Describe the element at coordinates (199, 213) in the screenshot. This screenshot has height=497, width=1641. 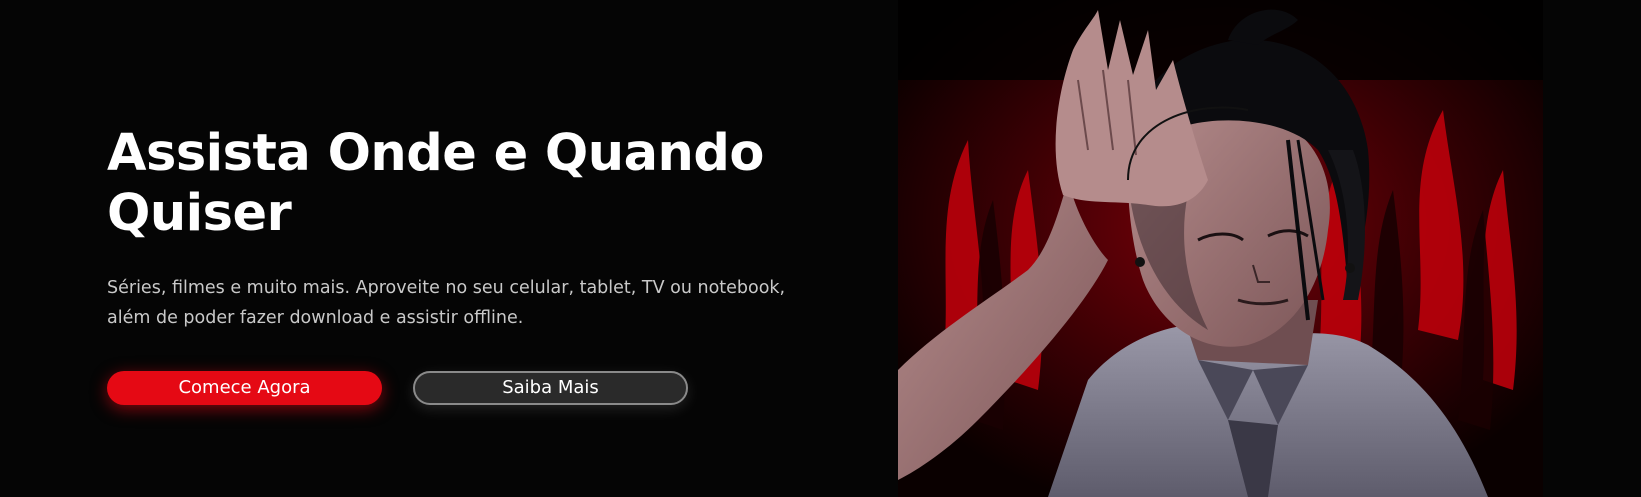
I see `hero-title-line-2: Quiser` at that location.